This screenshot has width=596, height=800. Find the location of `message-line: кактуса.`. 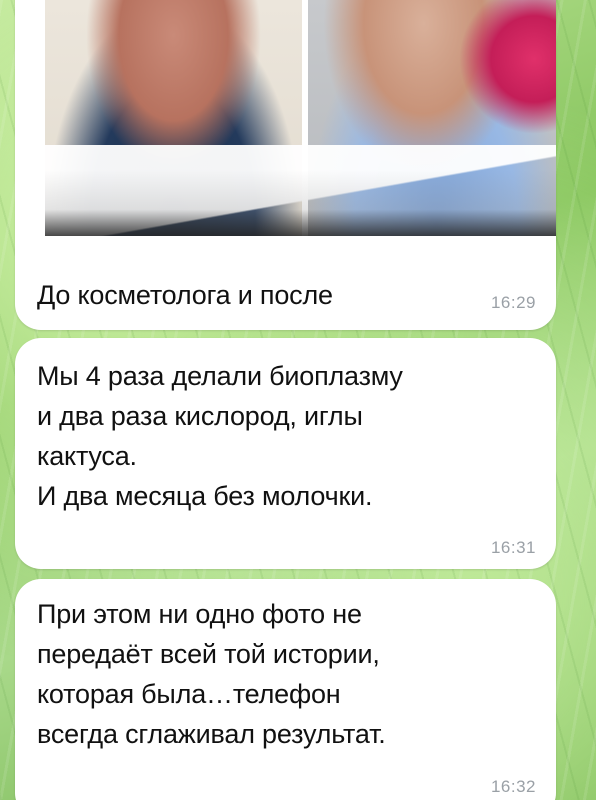

message-line: кактуса. is located at coordinates (87, 456).